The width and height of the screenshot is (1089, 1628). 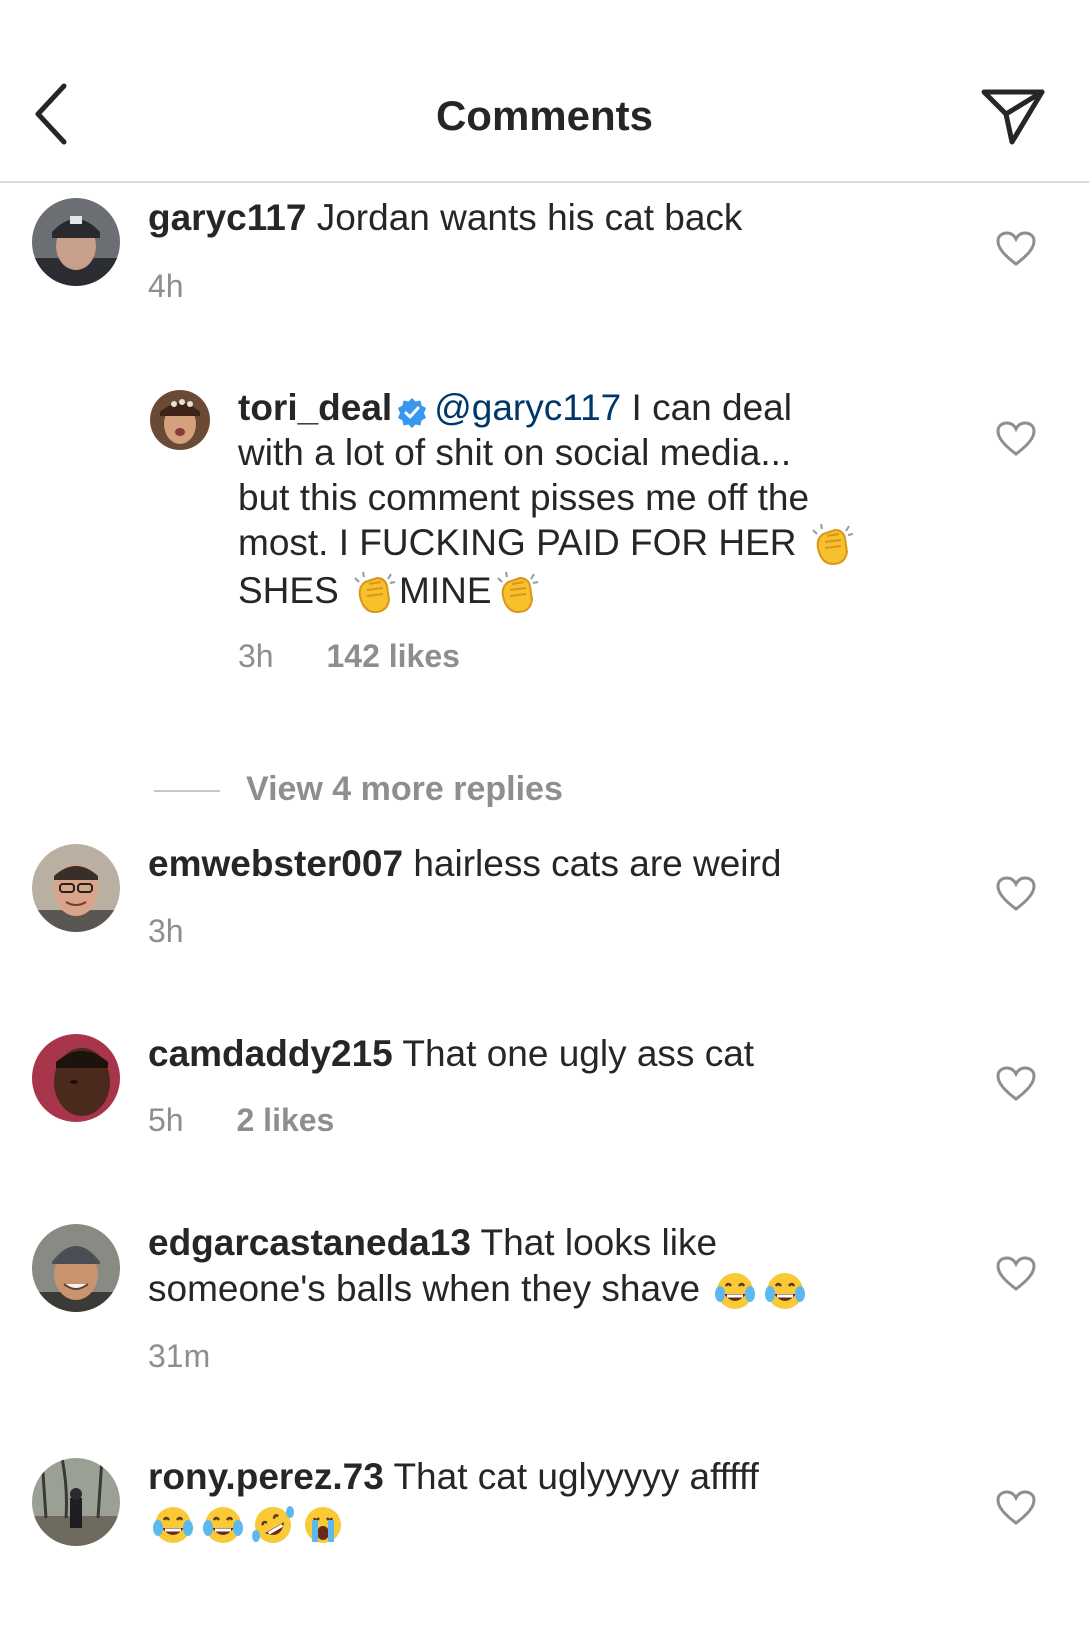 What do you see at coordinates (275, 863) in the screenshot?
I see `comment-username: emwebster007` at bounding box center [275, 863].